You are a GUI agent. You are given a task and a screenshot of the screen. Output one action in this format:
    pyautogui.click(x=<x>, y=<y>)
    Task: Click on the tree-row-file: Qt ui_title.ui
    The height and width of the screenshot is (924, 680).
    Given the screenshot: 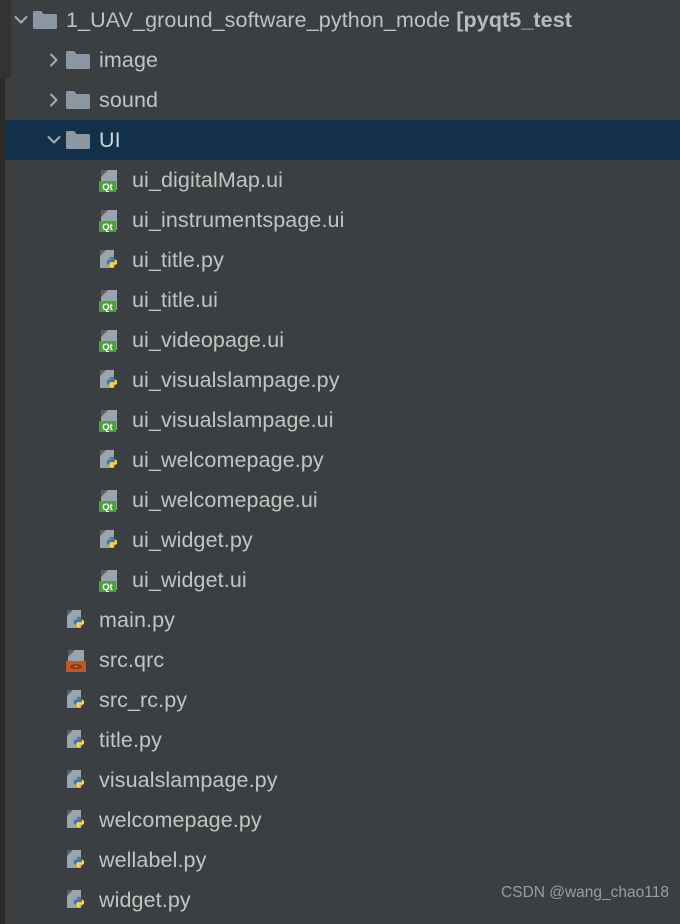 What is the action you would take?
    pyautogui.click(x=340, y=300)
    